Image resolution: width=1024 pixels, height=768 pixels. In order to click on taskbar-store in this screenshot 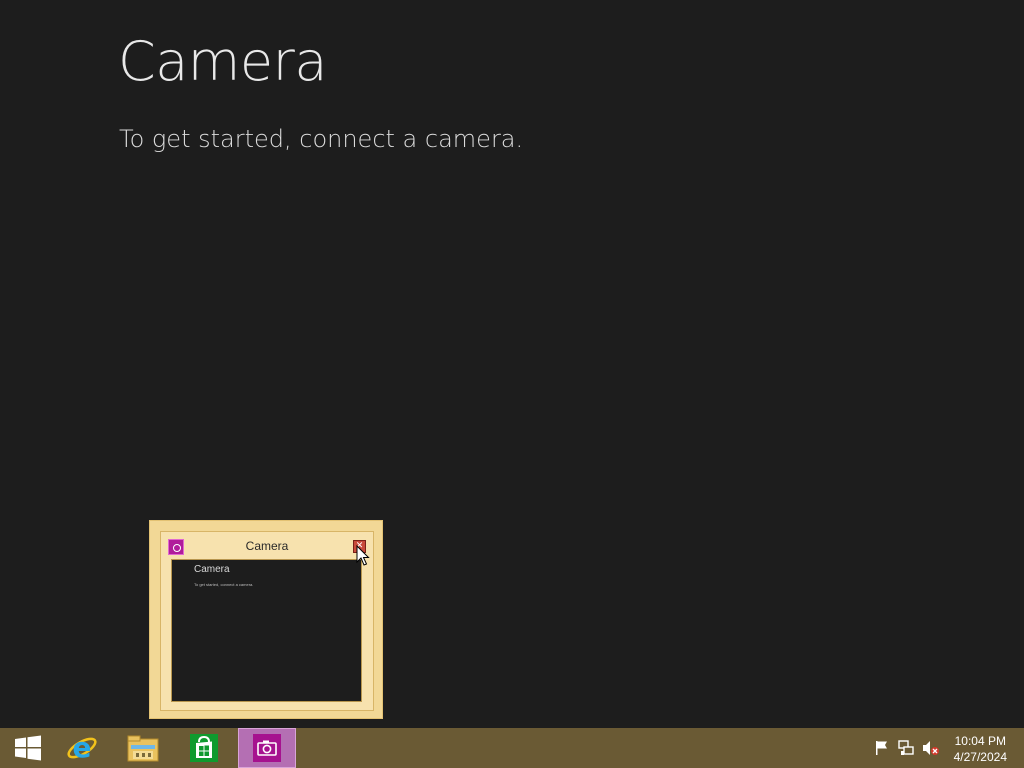, I will do `click(204, 748)`.